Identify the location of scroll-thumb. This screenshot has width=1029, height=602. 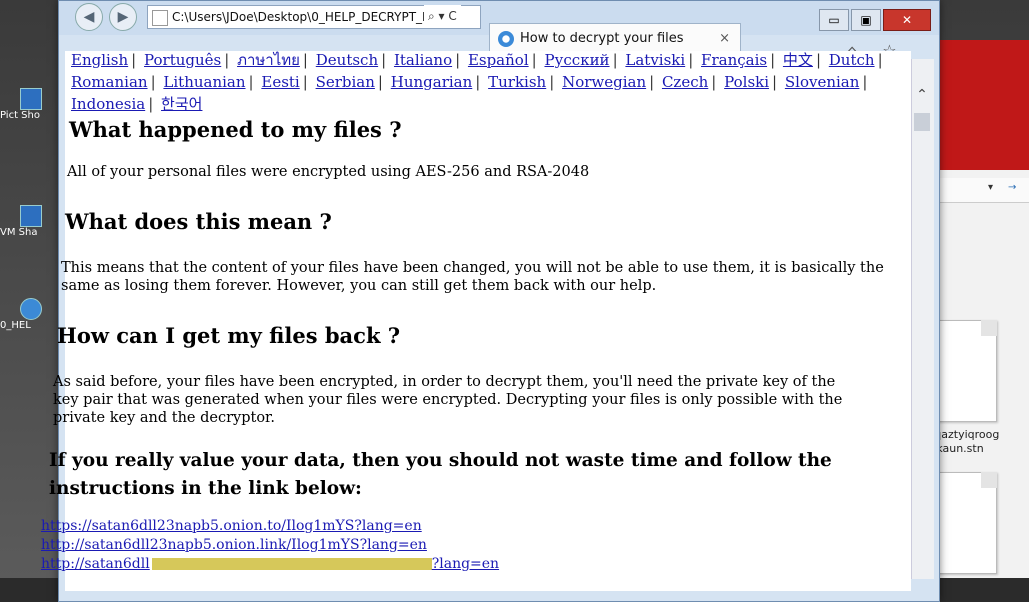
(922, 122).